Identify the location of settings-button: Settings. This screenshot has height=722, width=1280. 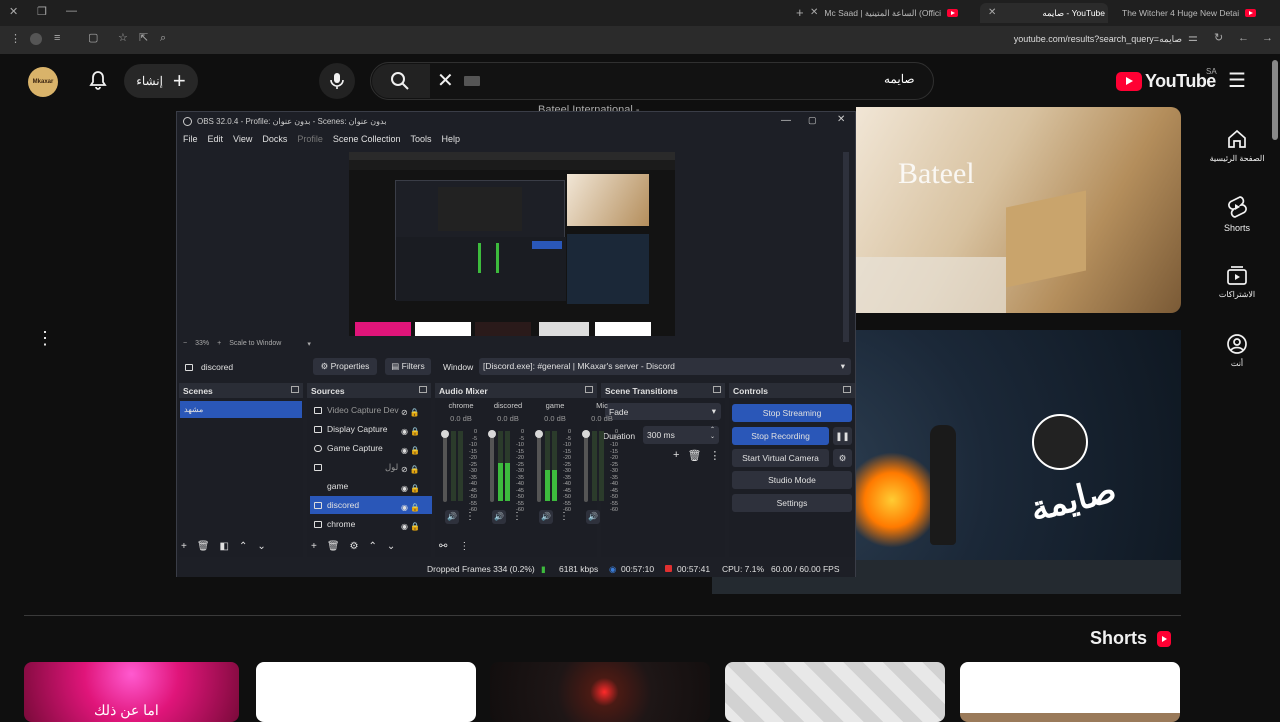
(792, 503).